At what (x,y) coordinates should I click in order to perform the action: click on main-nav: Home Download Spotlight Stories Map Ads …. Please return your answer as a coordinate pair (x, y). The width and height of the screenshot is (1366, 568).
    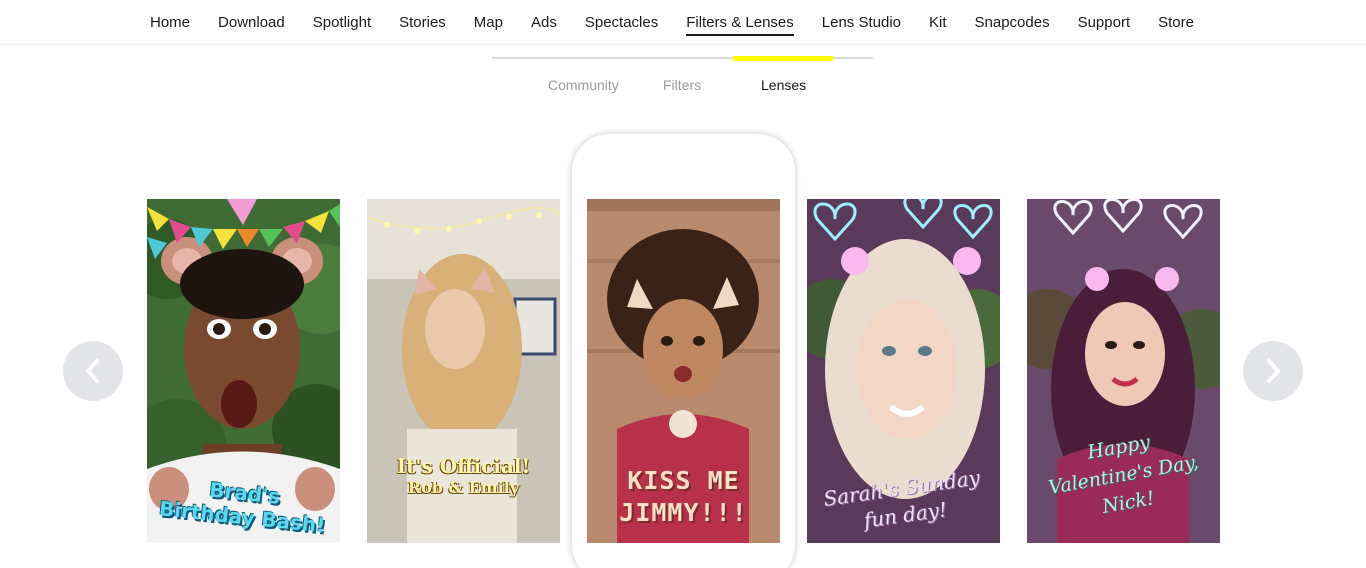
    Looking at the image, I should click on (683, 22).